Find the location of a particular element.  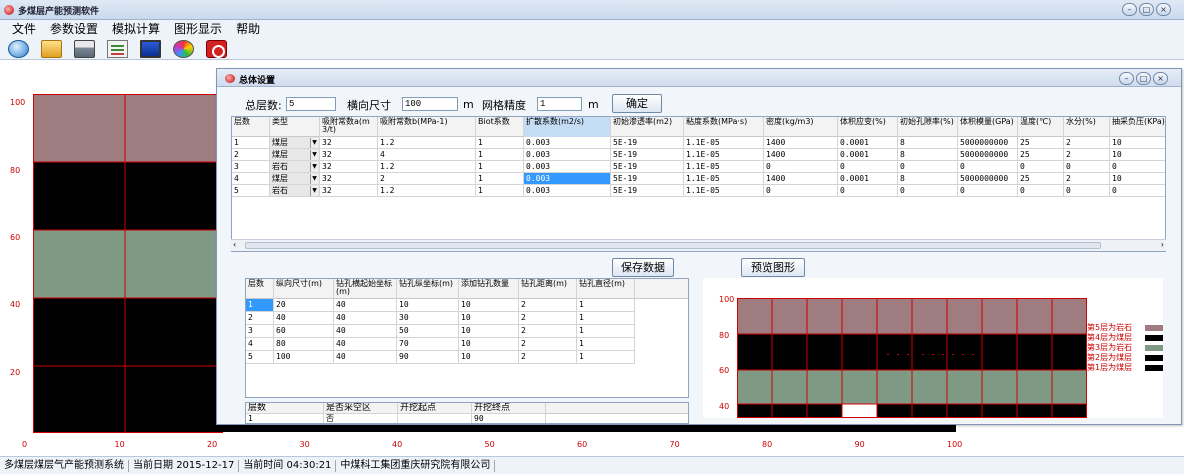

borehole-cell: 80 is located at coordinates (304, 344).